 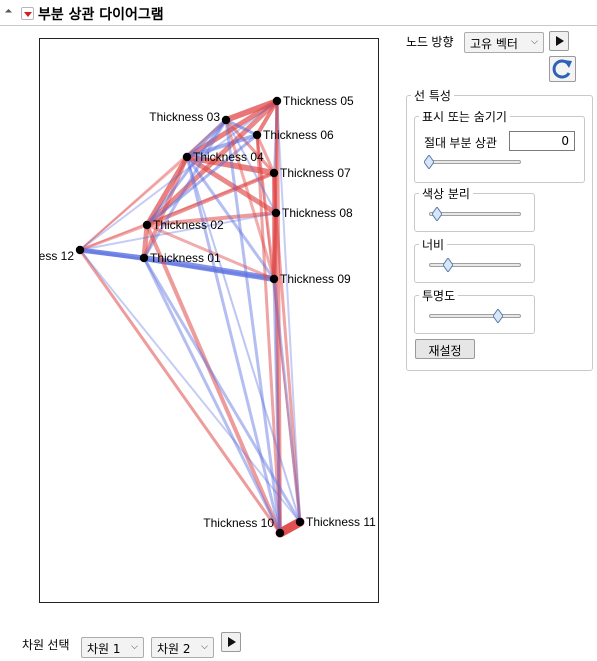 What do you see at coordinates (498, 316) in the screenshot?
I see `transparency-slider-thumb` at bounding box center [498, 316].